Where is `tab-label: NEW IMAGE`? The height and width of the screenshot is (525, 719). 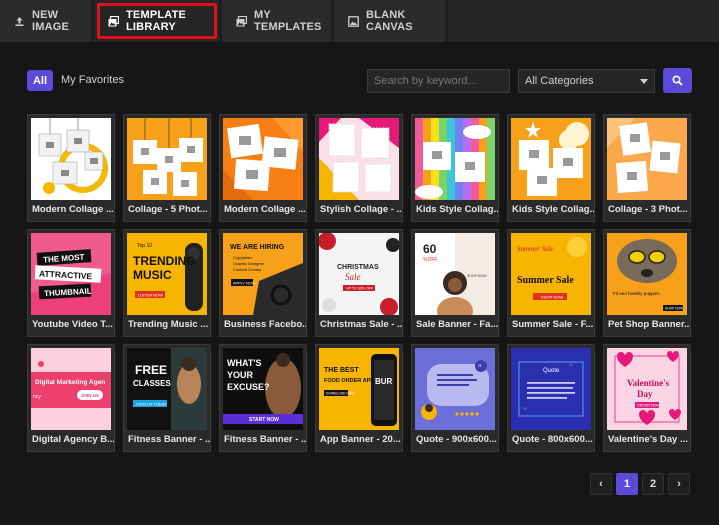
tab-label: NEW IMAGE is located at coordinates (51, 21).